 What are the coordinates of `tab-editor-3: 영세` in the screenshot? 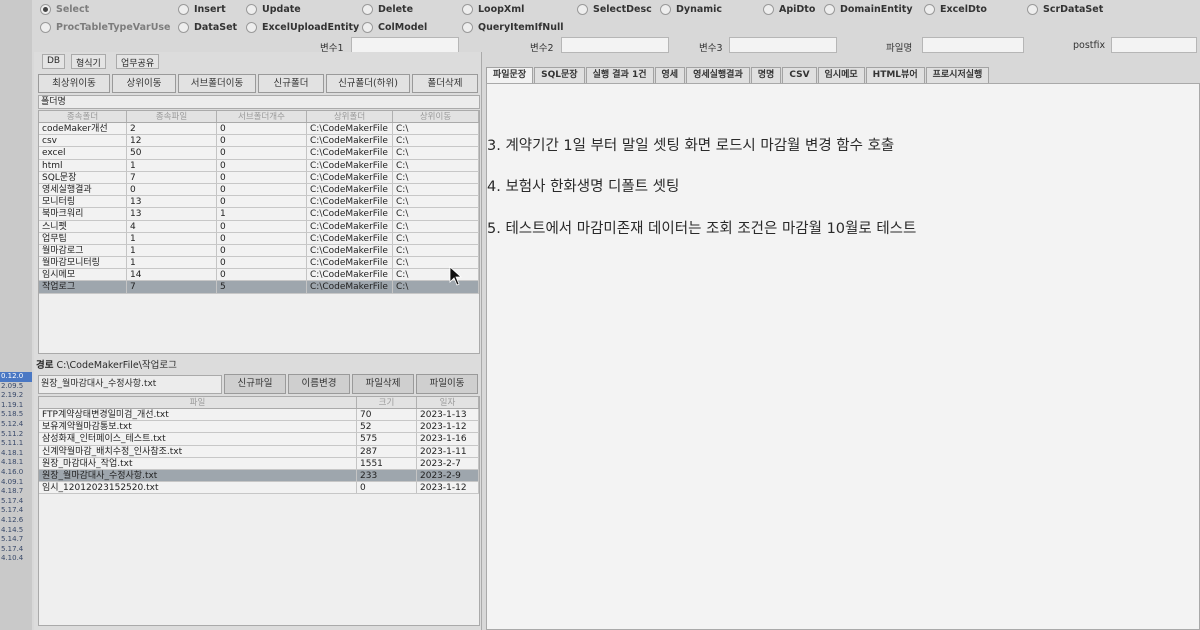 It's located at (670, 75).